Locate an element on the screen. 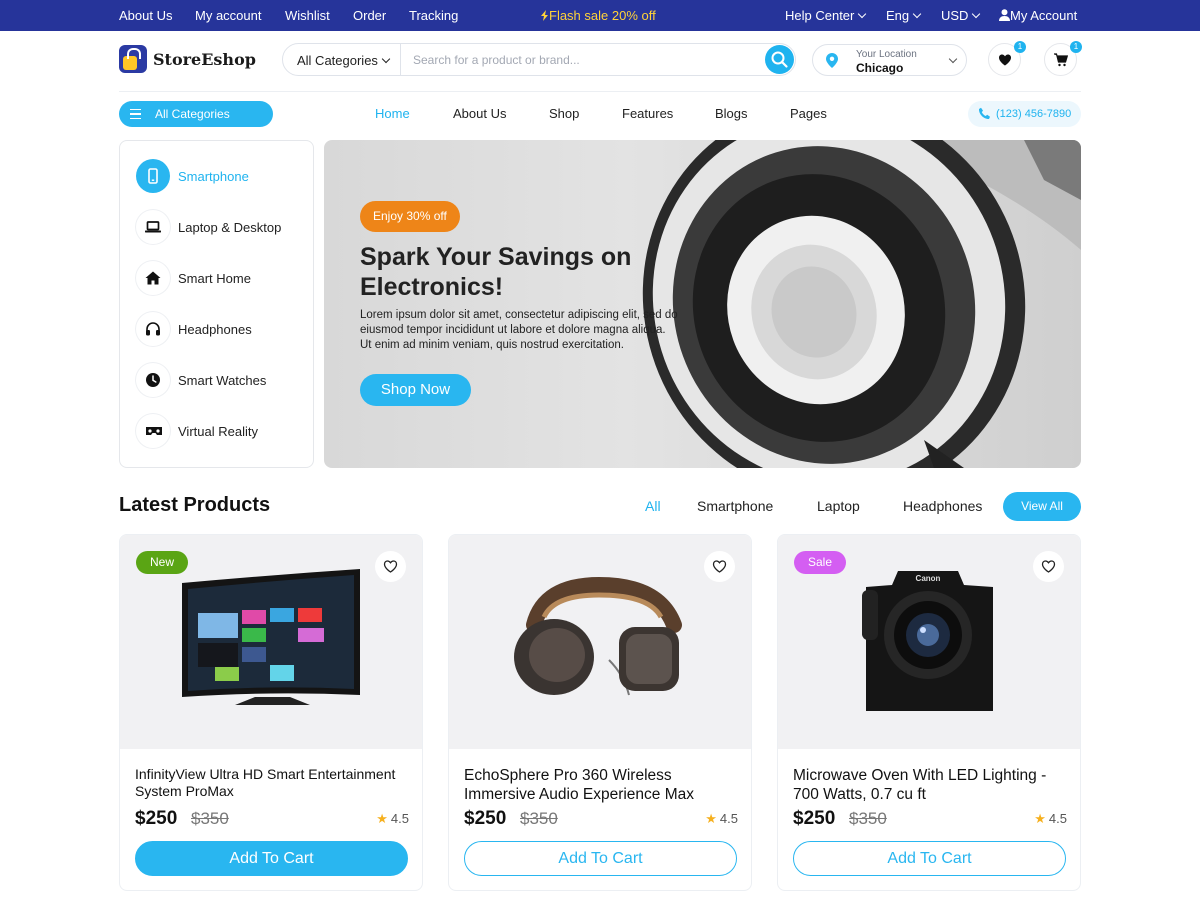 The width and height of the screenshot is (1200, 900). category-label: Virtual Reality is located at coordinates (218, 431).